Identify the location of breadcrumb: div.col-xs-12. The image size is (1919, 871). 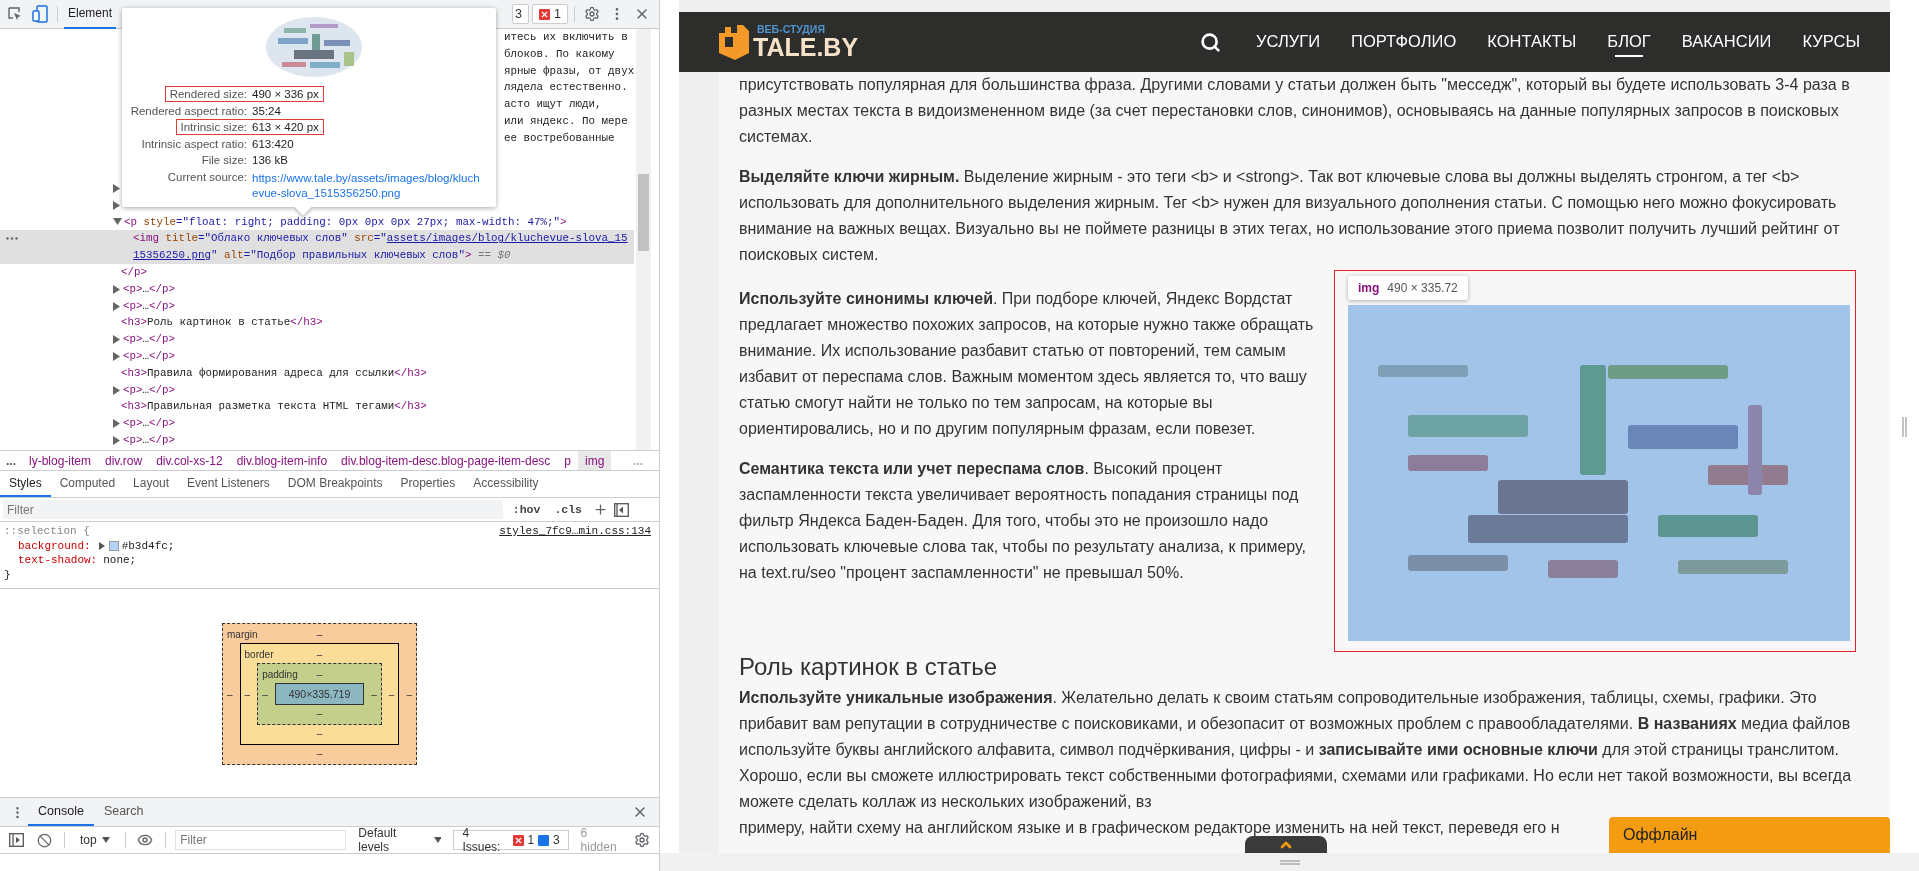
(189, 460).